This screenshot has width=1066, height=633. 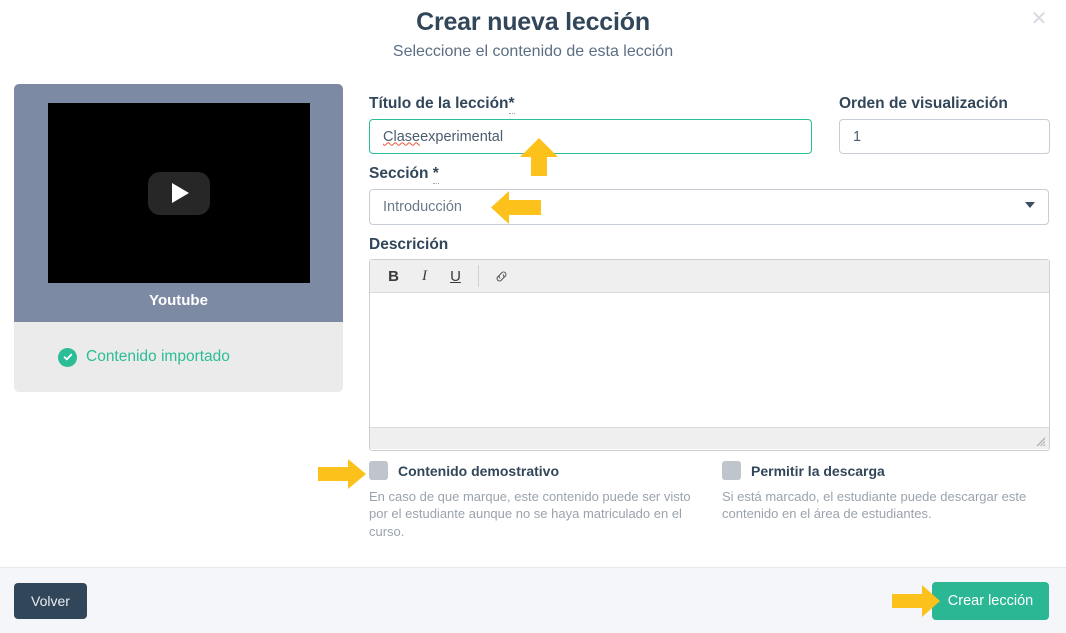 What do you see at coordinates (67, 357) in the screenshot?
I see `check-circle-icon` at bounding box center [67, 357].